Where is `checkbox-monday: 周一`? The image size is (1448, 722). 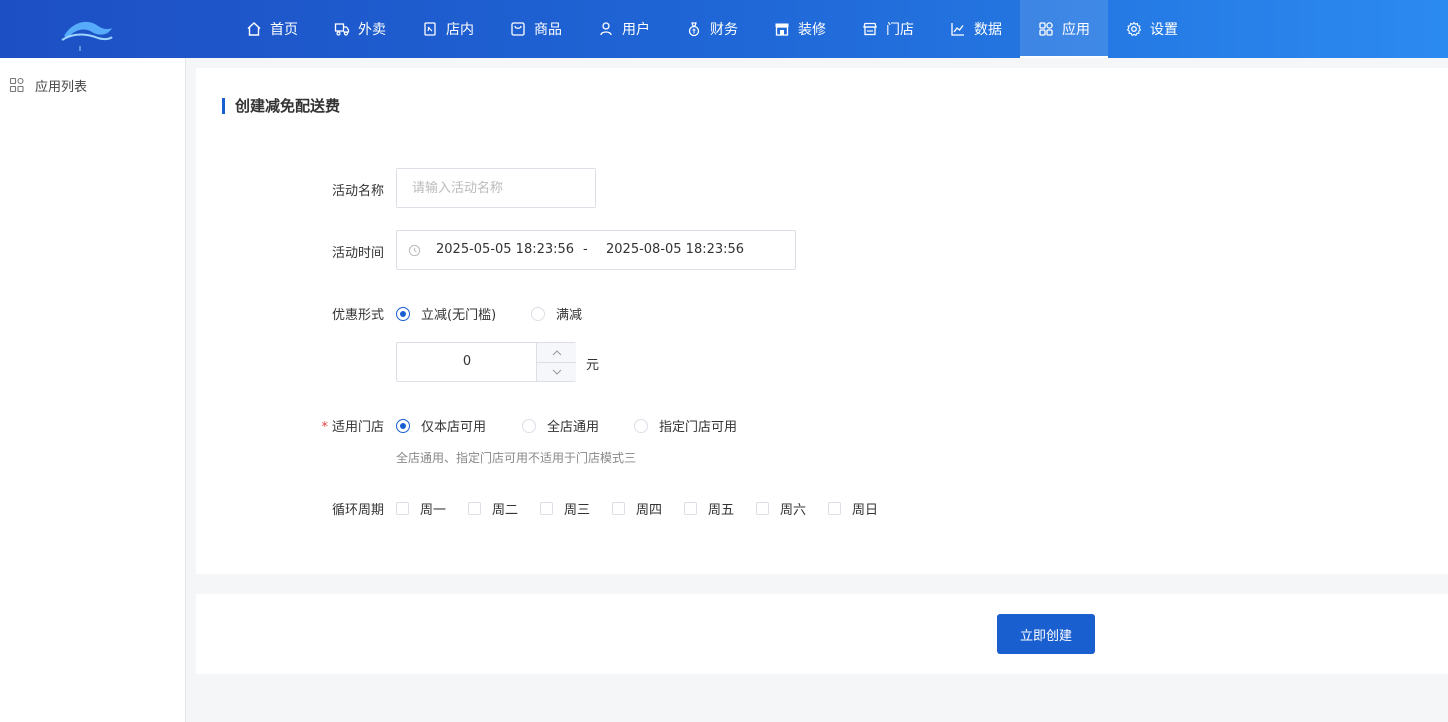 checkbox-monday: 周一 is located at coordinates (421, 508).